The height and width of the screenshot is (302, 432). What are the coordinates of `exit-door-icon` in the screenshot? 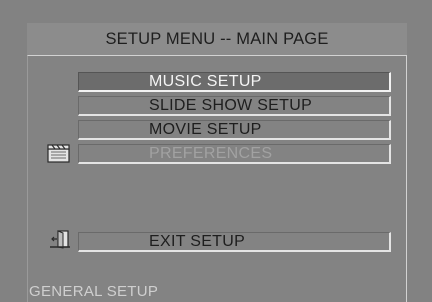 It's located at (60, 239).